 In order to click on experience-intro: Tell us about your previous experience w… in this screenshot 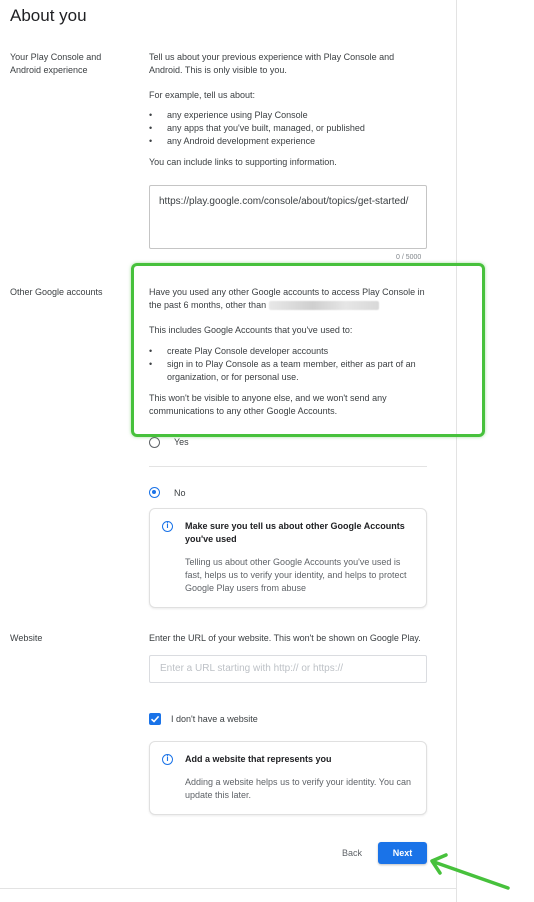, I will do `click(272, 63)`.